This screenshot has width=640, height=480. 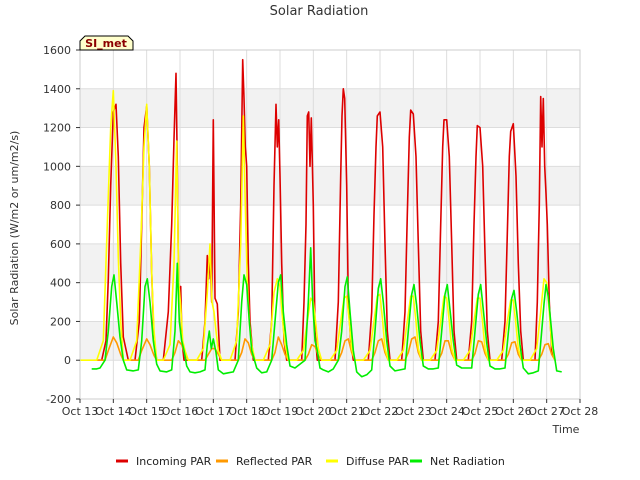 What do you see at coordinates (213, 411) in the screenshot?
I see `x-tick-label: Oct 17` at bounding box center [213, 411].